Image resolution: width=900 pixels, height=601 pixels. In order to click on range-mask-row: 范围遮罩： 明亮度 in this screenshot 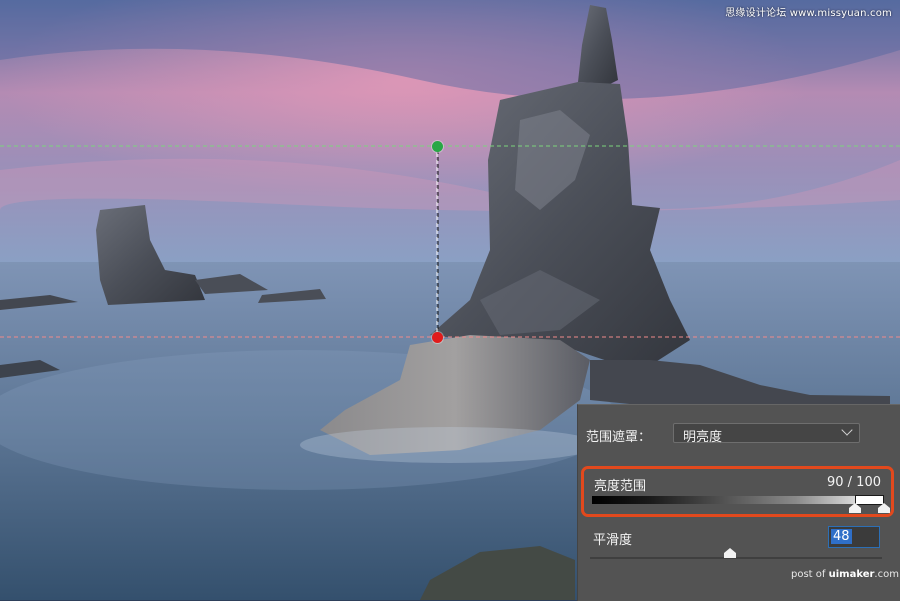, I will do `click(736, 434)`.